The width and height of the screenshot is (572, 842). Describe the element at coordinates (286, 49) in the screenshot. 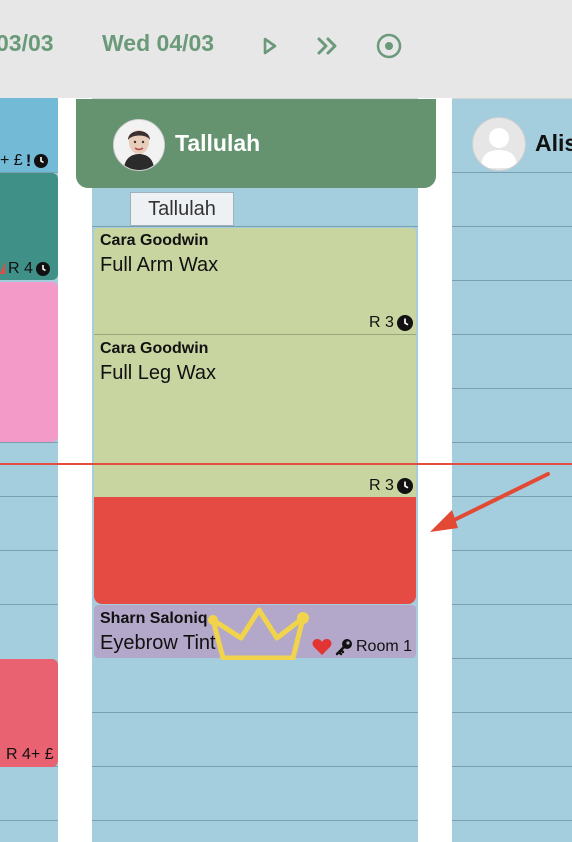

I see `calendar-header` at that location.